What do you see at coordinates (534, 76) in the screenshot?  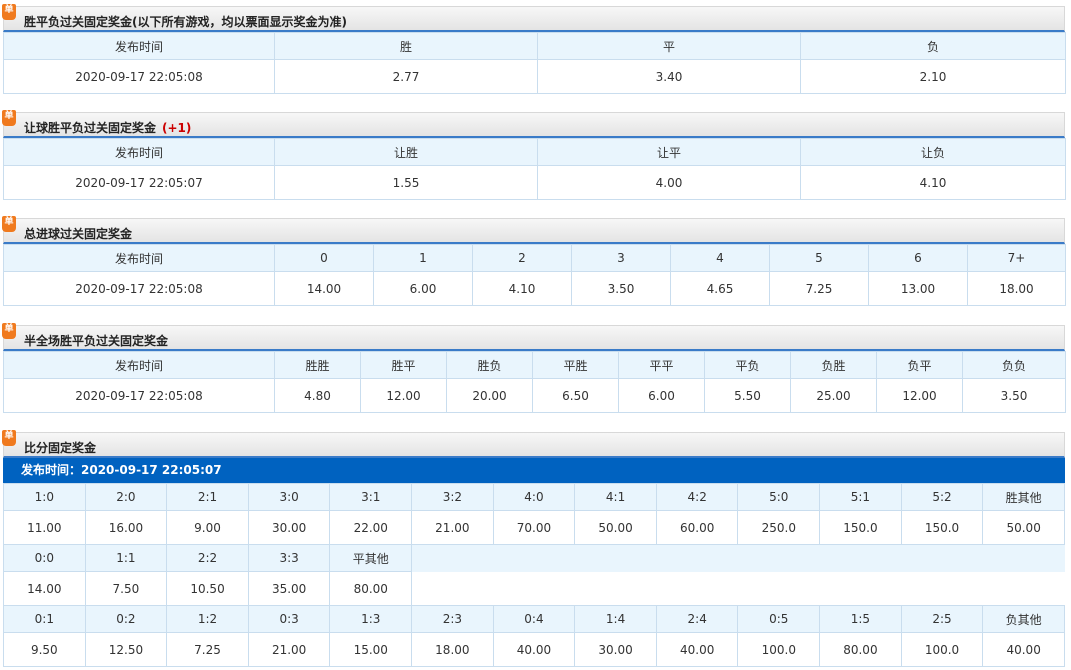 I see `table-row: 2020-09-17 22:05:08 2.77 3.40 2.10` at bounding box center [534, 76].